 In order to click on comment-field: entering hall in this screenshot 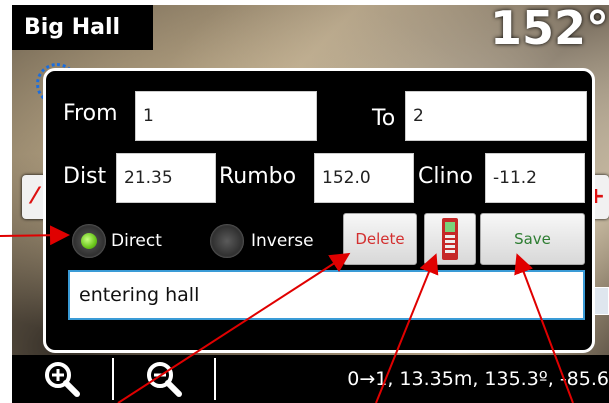, I will do `click(326, 295)`.